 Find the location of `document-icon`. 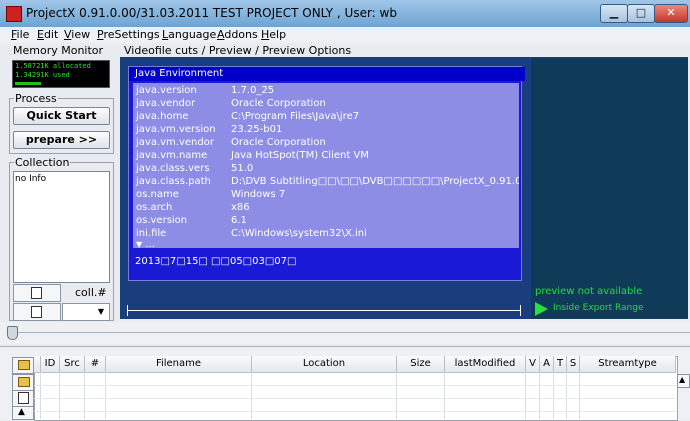

document-icon is located at coordinates (23, 398).